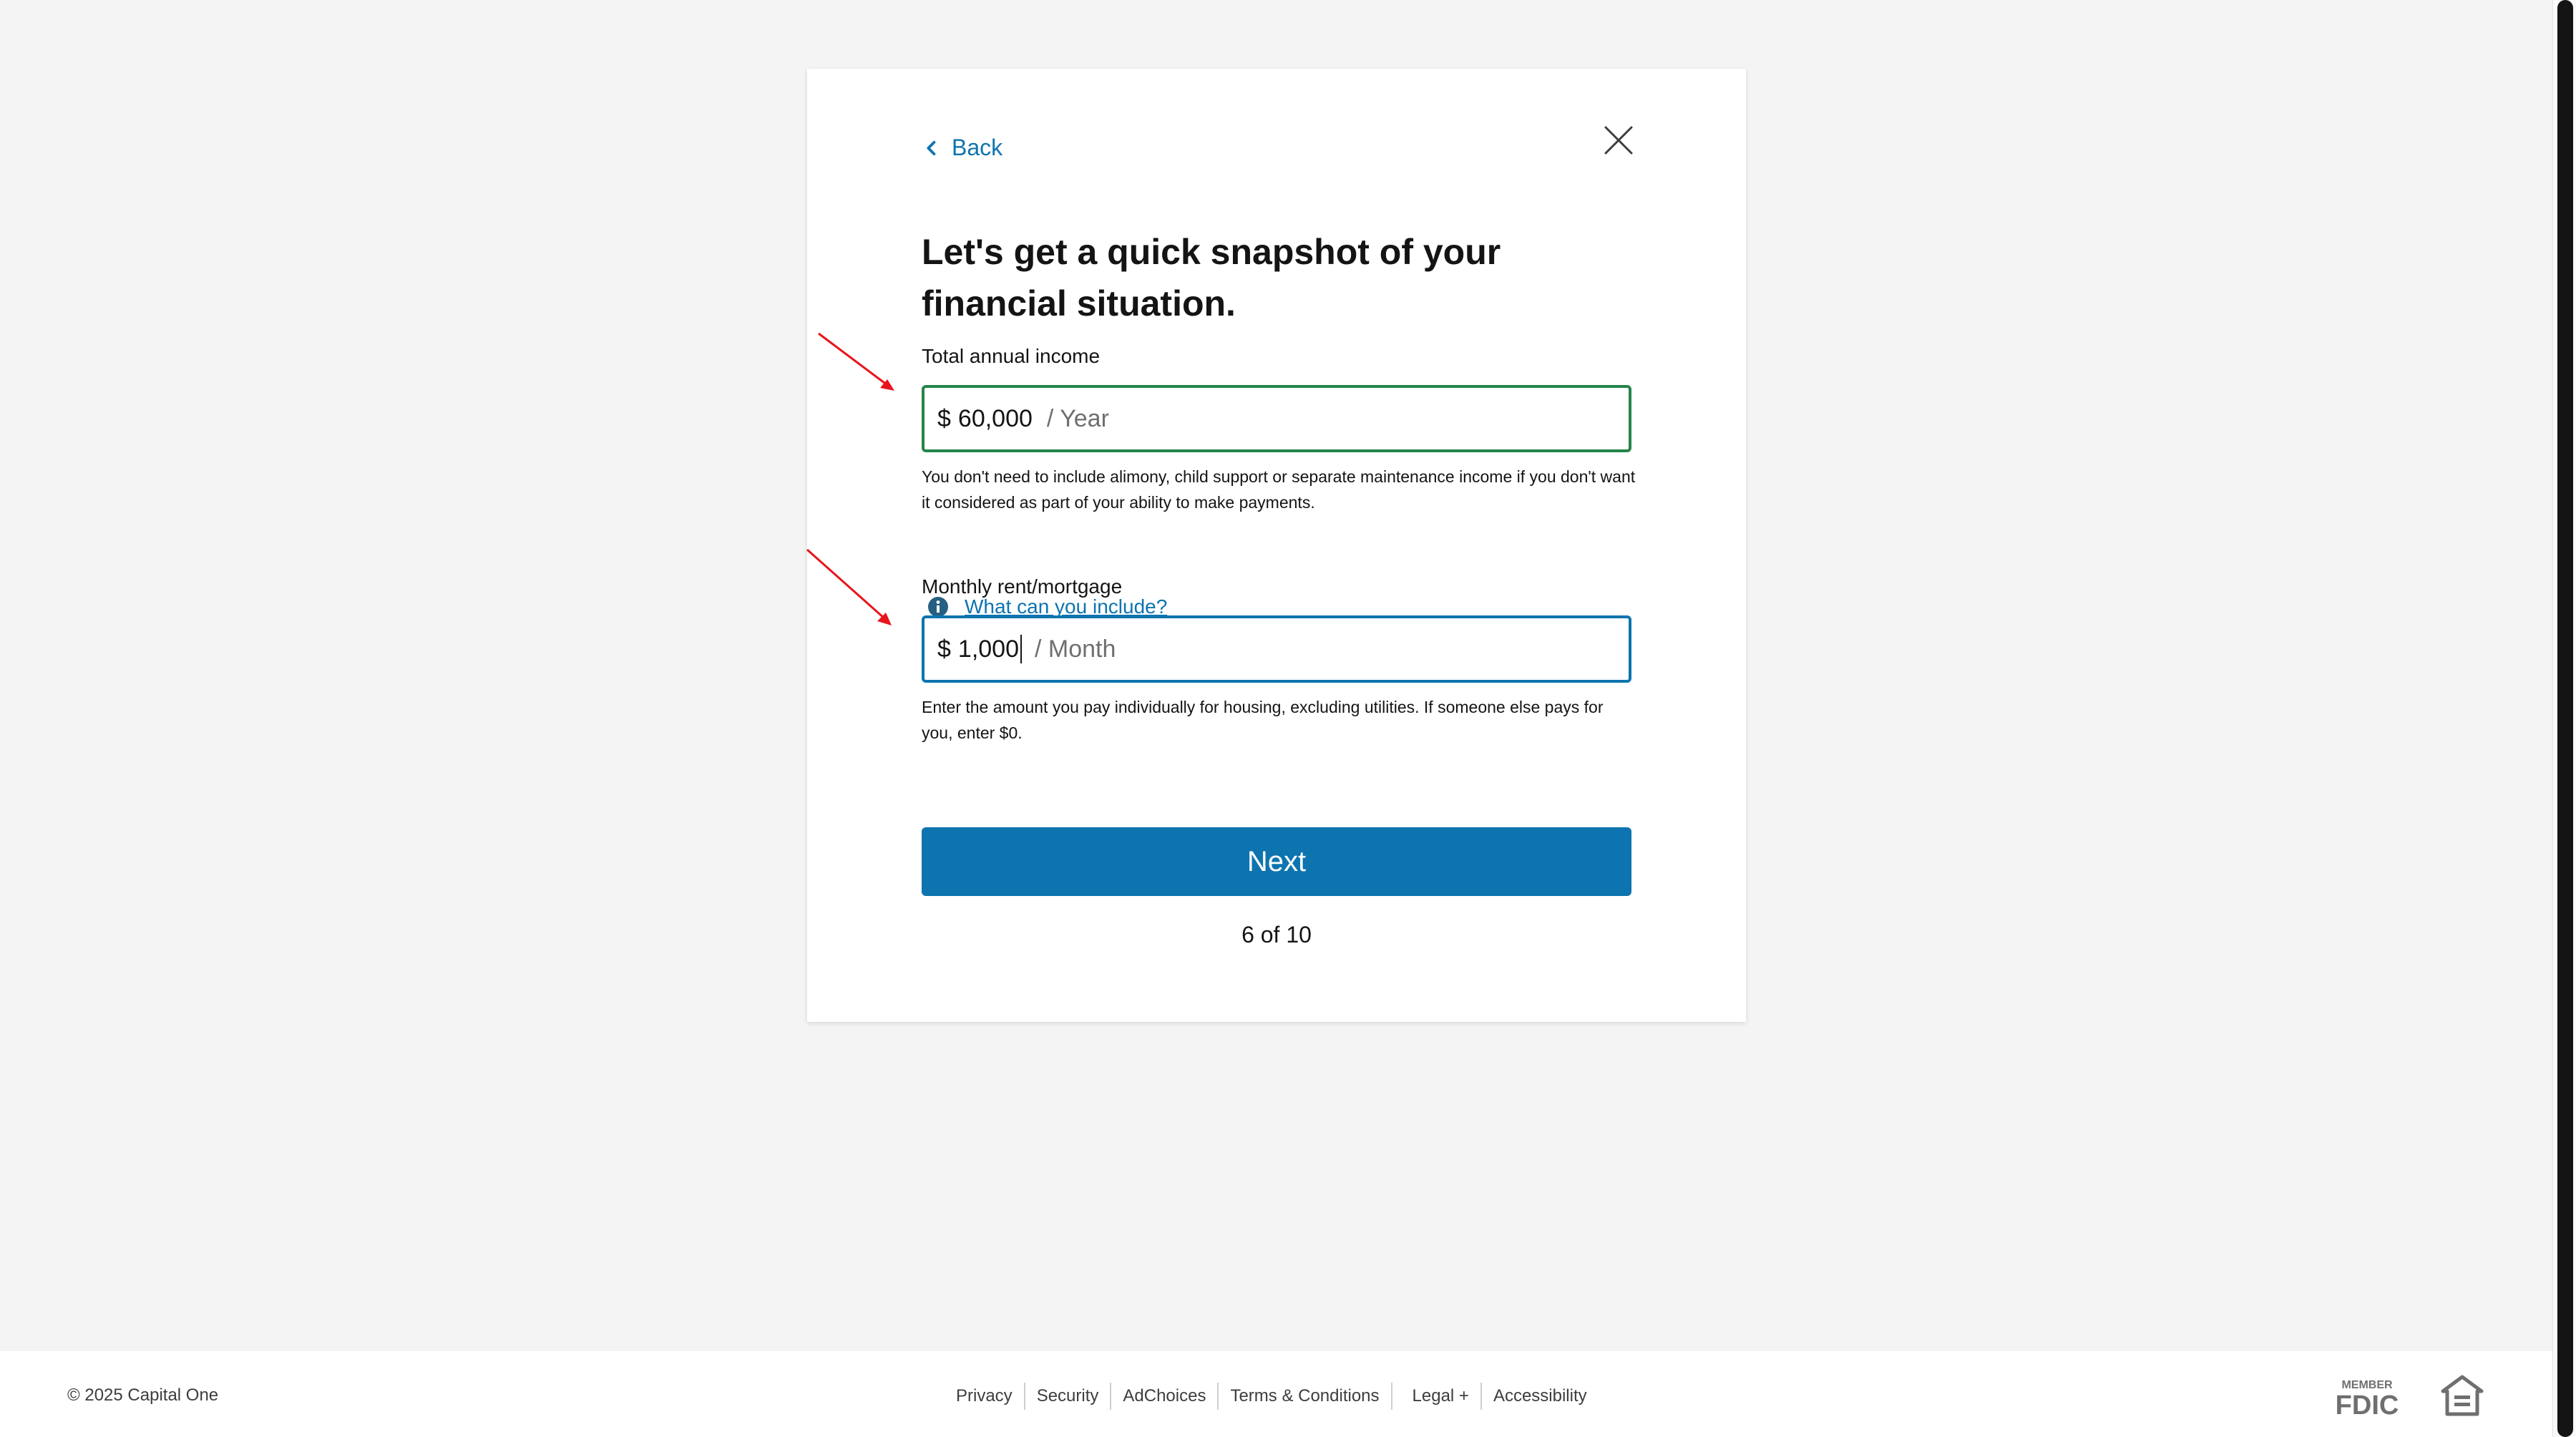  What do you see at coordinates (1618, 140) in the screenshot?
I see `close-icon` at bounding box center [1618, 140].